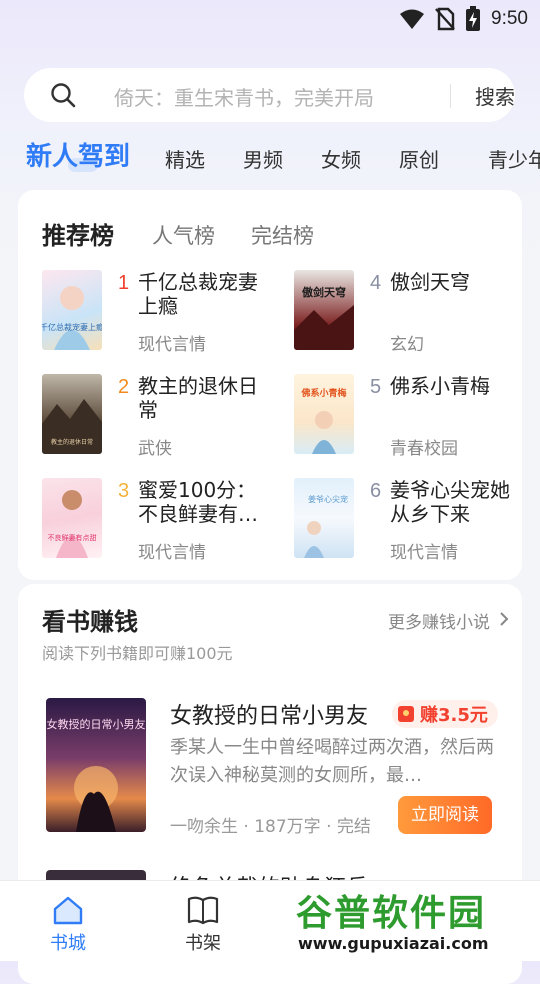  I want to click on cover-title: 傲剑天穹, so click(324, 292).